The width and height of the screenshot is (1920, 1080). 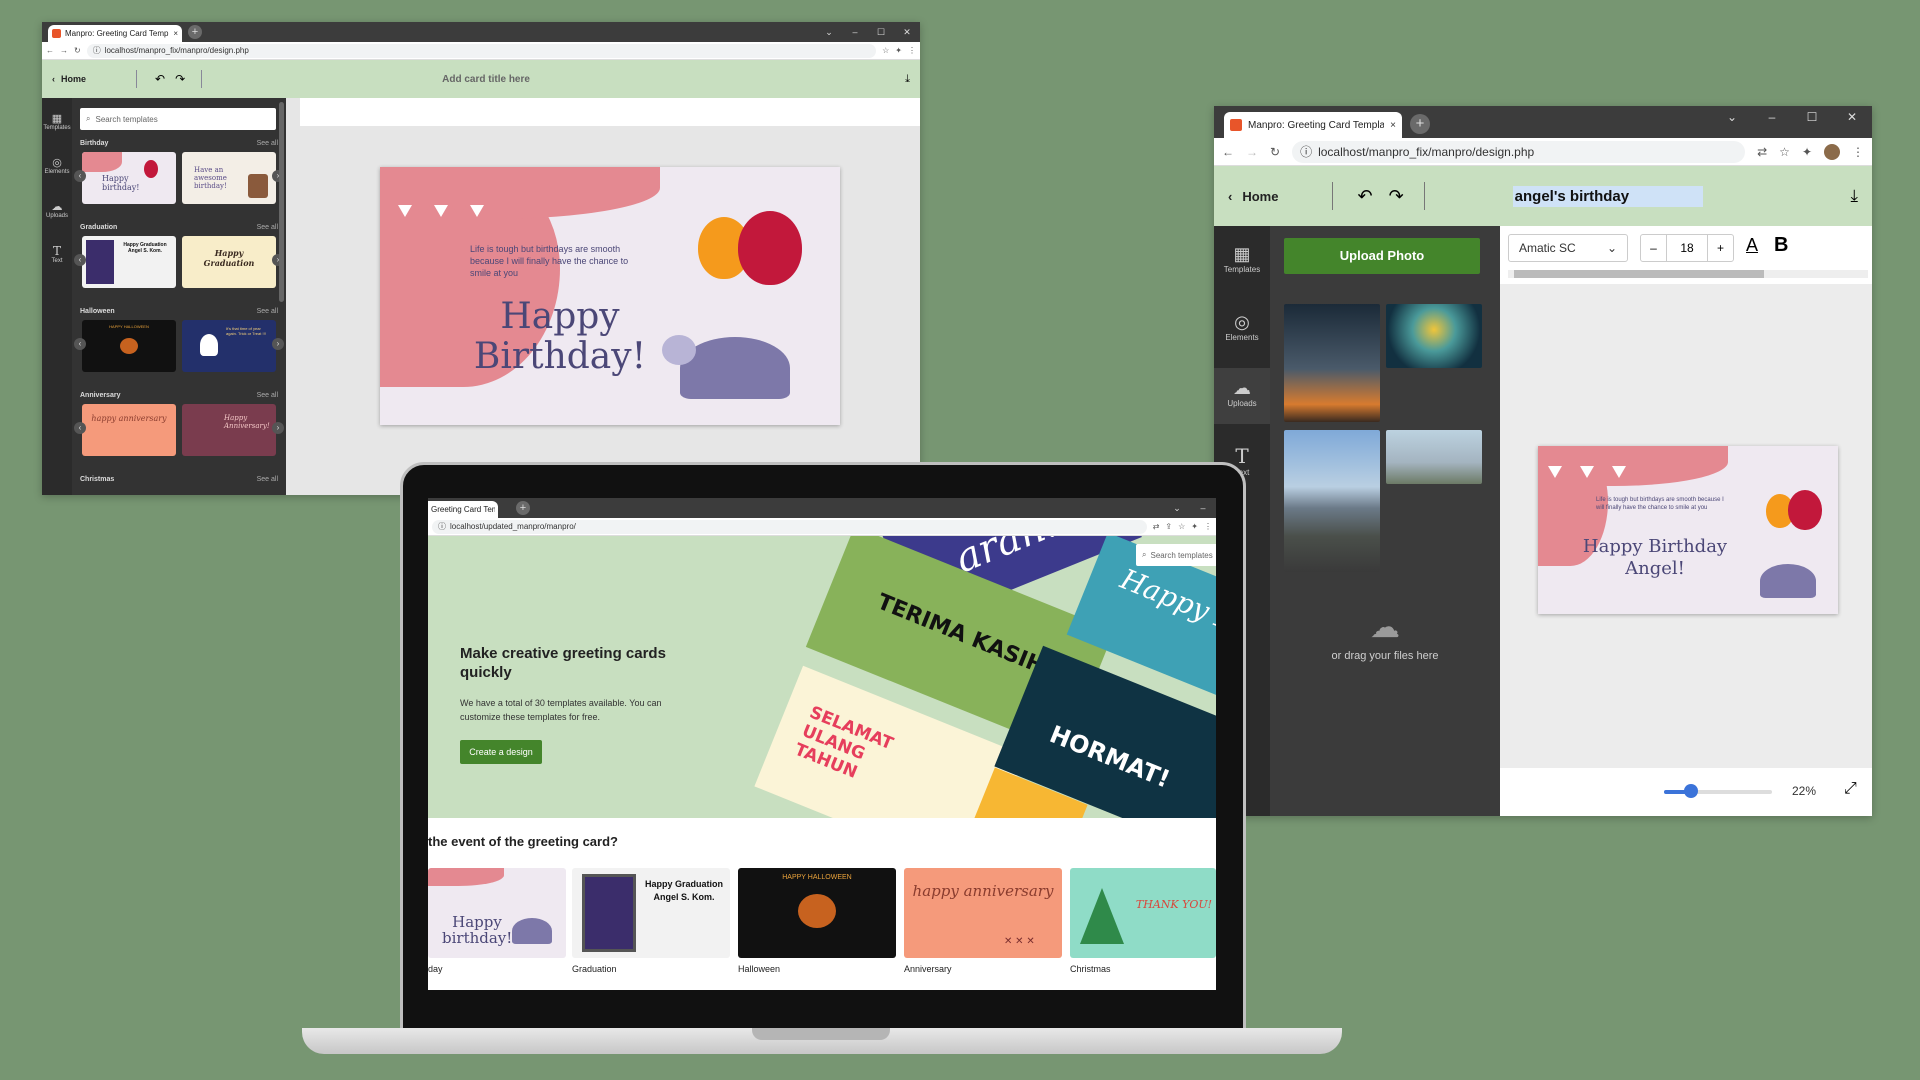 What do you see at coordinates (129, 346) in the screenshot?
I see `template-thumb: HAPPY HALLOWEEN` at bounding box center [129, 346].